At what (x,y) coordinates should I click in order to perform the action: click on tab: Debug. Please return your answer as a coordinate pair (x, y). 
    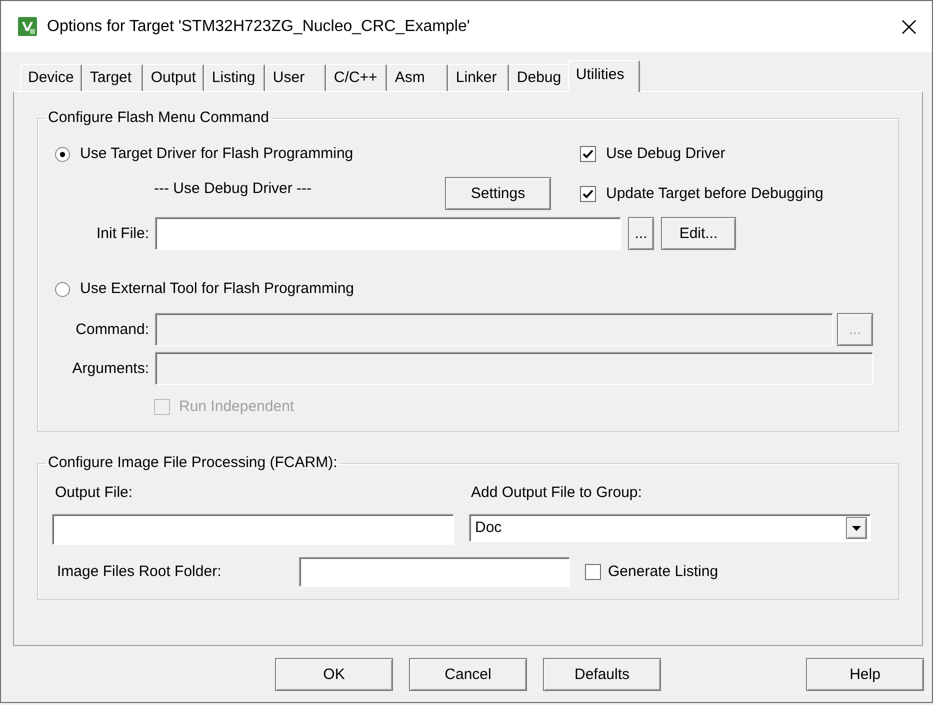
    Looking at the image, I should click on (539, 77).